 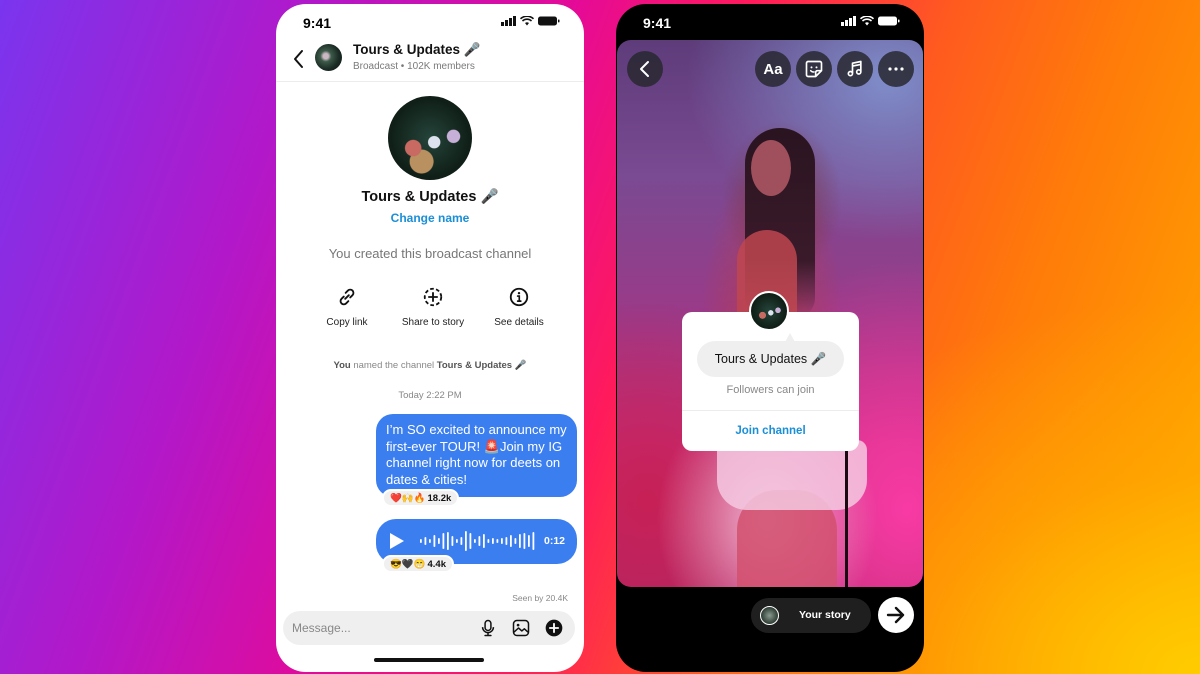 What do you see at coordinates (342, 365) in the screenshot?
I see `system-note-actor: You` at bounding box center [342, 365].